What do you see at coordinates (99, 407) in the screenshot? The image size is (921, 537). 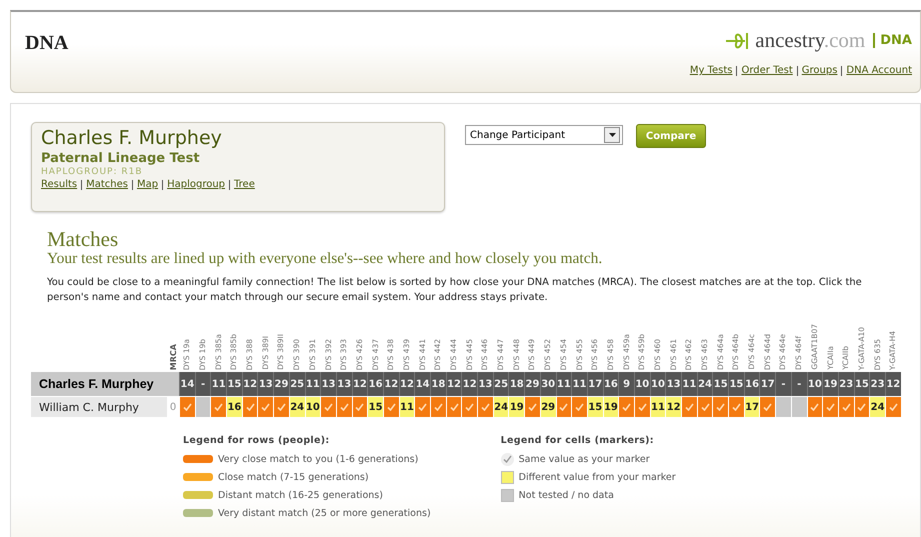 I see `match-name: William C. Murphy` at bounding box center [99, 407].